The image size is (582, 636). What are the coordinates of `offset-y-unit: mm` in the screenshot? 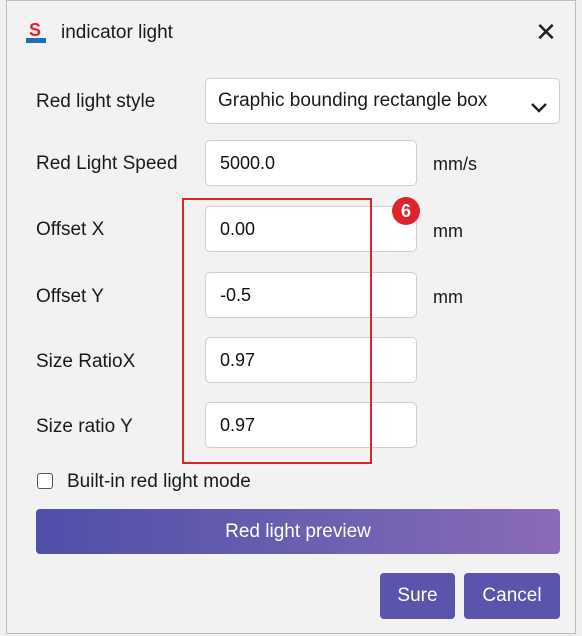 It's located at (448, 297).